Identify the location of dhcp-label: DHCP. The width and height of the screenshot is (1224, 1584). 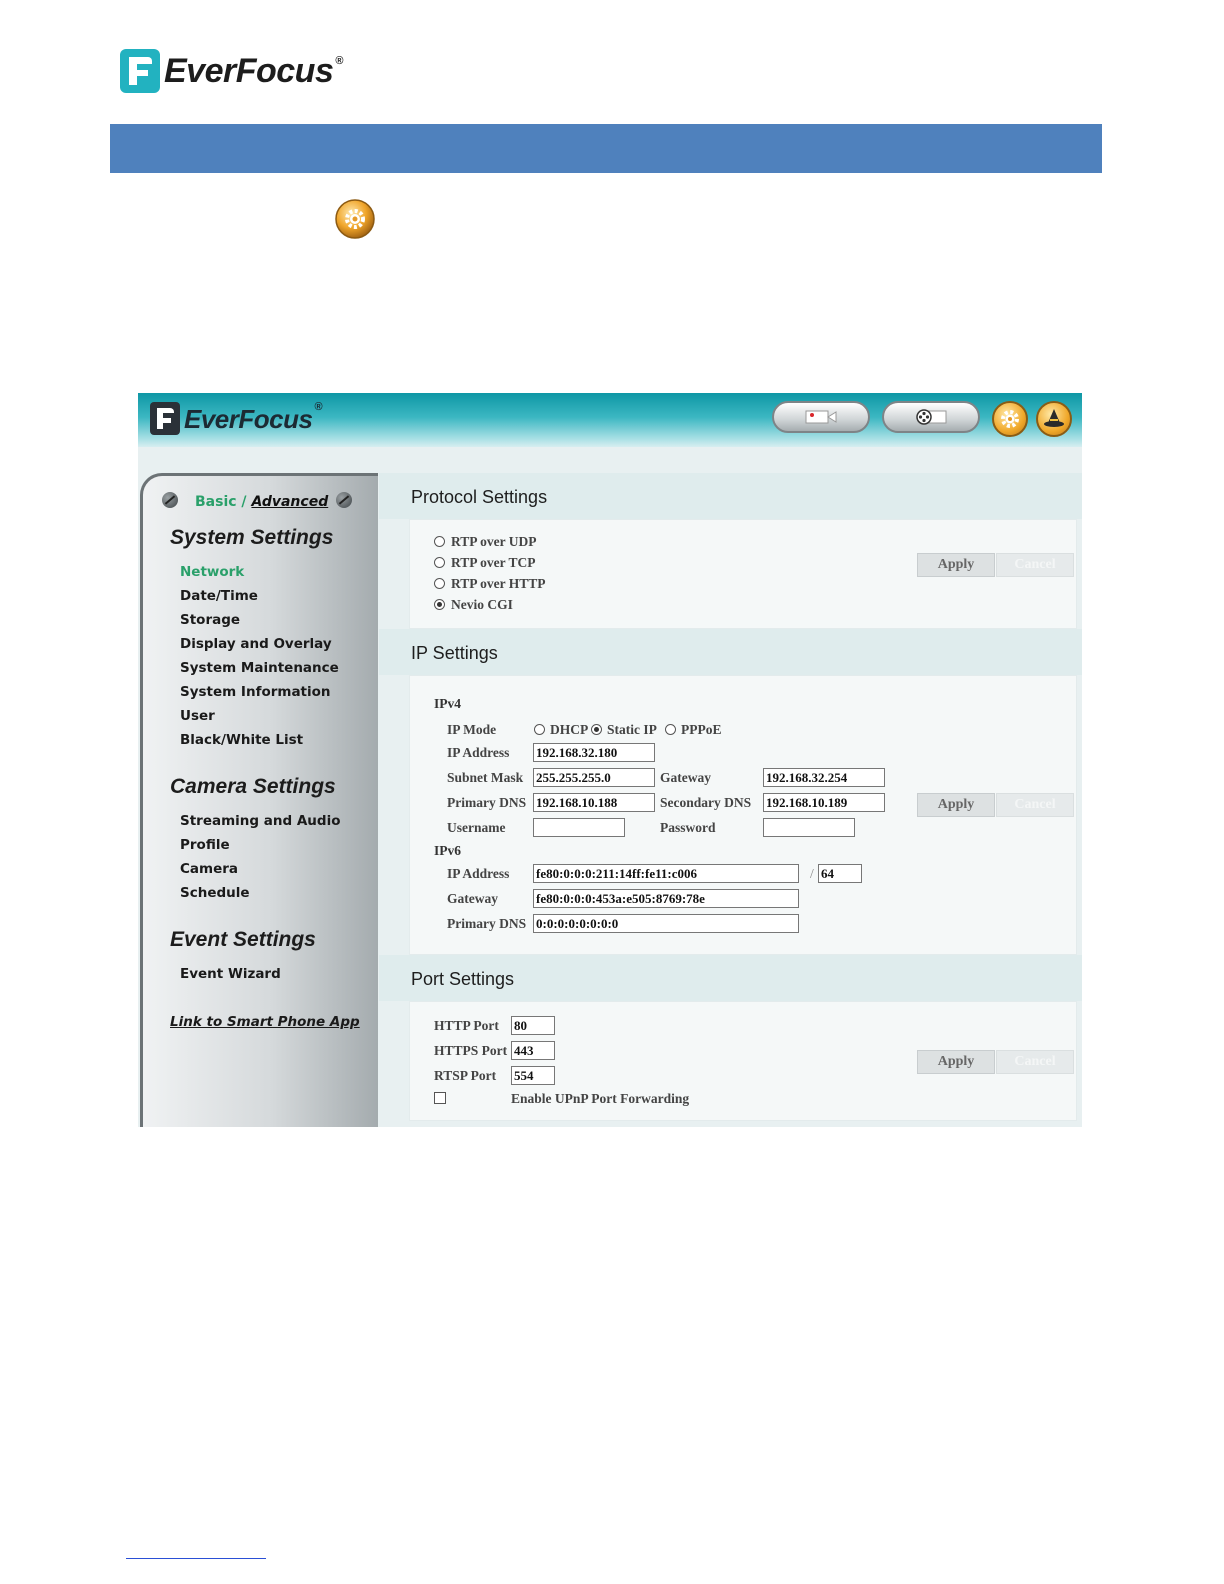
(569, 729).